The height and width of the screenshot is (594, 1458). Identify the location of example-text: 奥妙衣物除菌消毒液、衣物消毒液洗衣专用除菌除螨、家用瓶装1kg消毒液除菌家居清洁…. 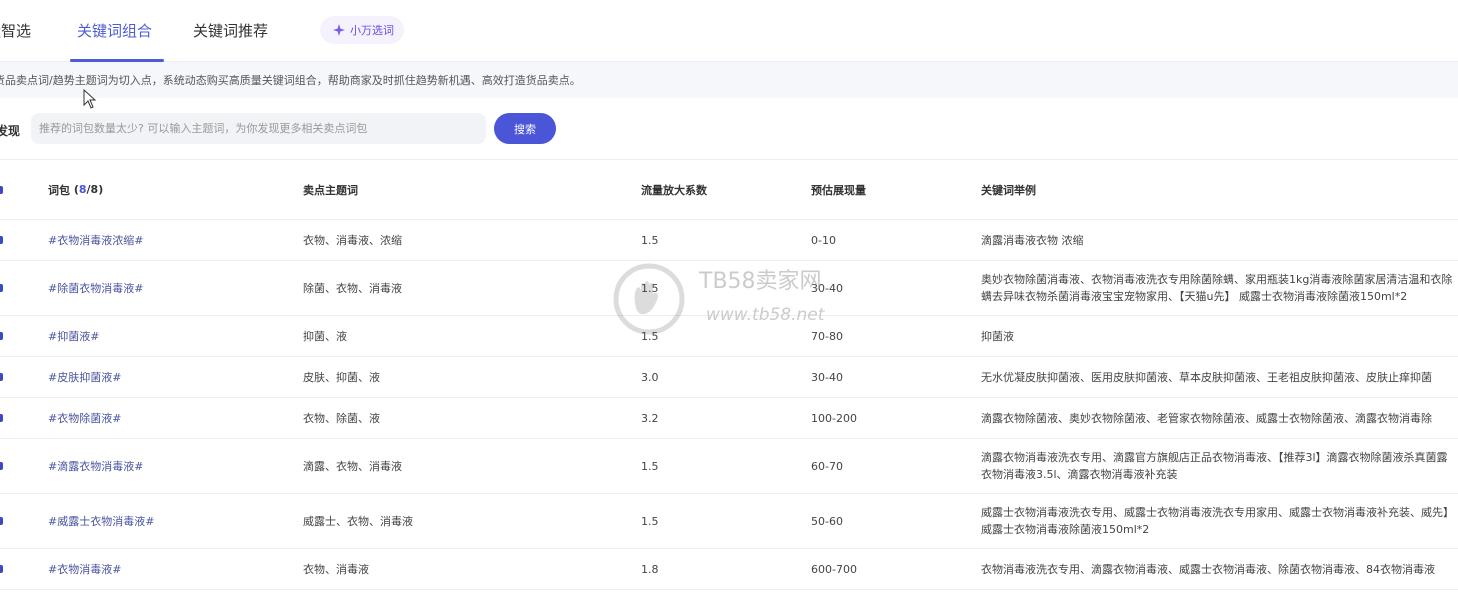
(1217, 288).